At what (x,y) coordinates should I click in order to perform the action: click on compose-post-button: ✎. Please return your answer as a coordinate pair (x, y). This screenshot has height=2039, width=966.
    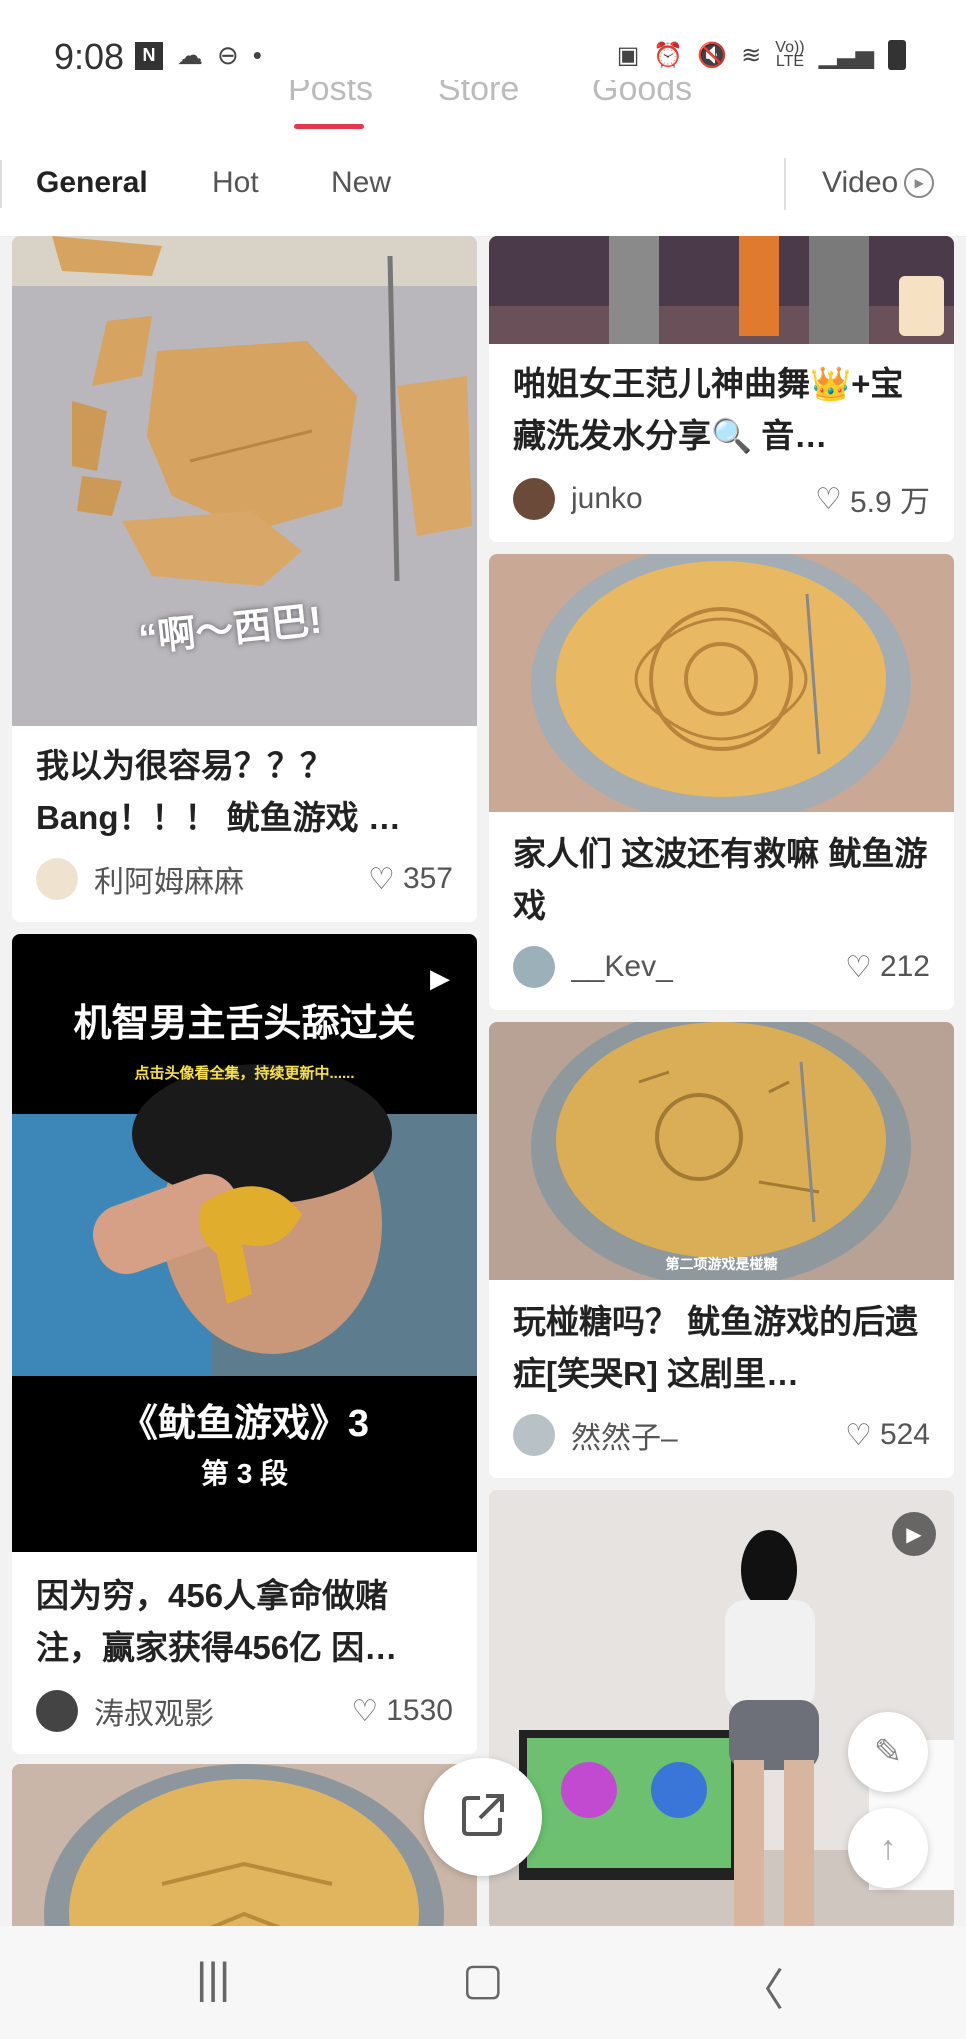
    Looking at the image, I should click on (888, 1752).